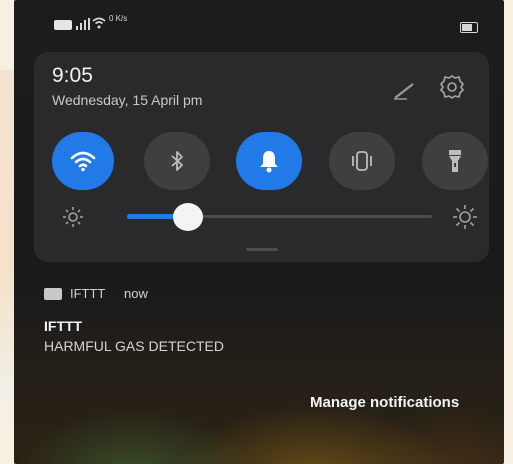 The width and height of the screenshot is (513, 464). Describe the element at coordinates (267, 217) in the screenshot. I see `brightness-control` at that location.